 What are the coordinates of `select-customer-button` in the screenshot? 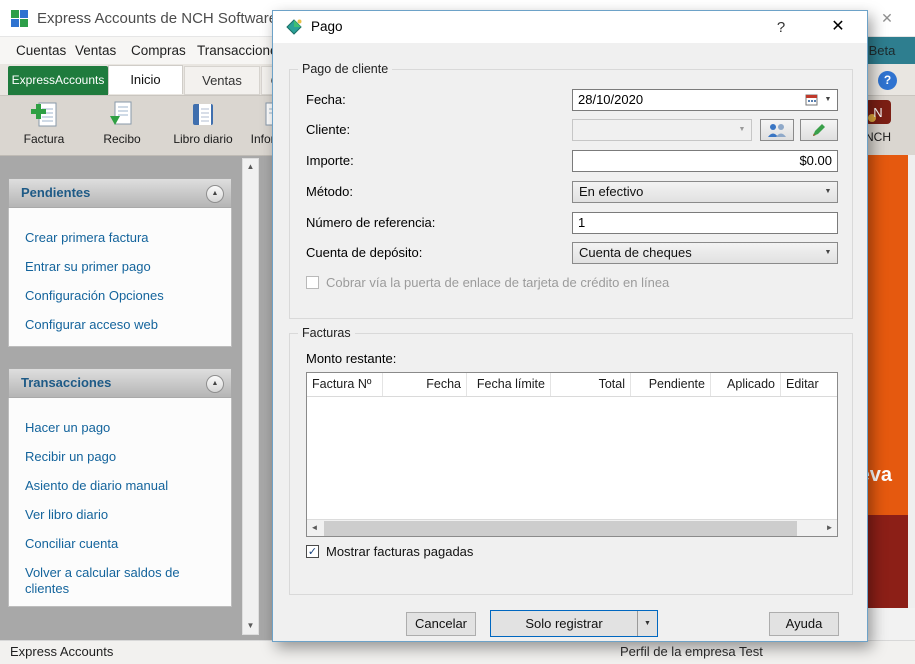 It's located at (777, 130).